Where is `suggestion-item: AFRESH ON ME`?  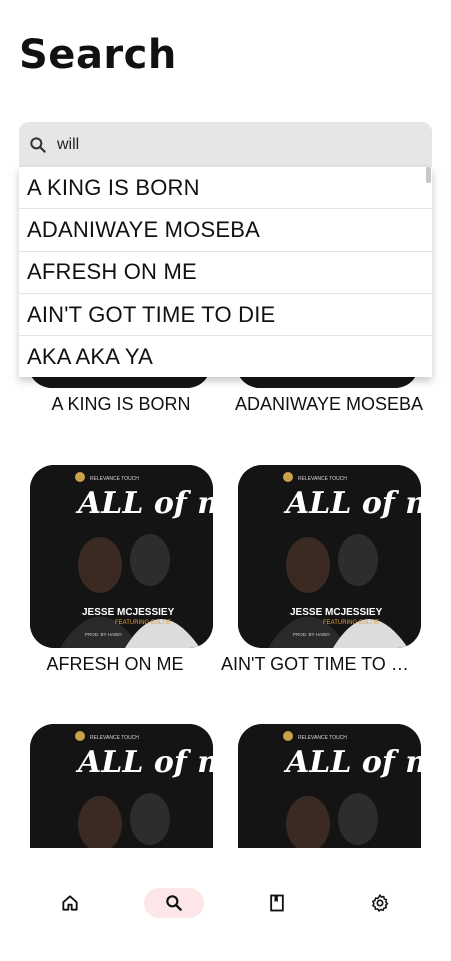 suggestion-item: AFRESH ON ME is located at coordinates (225, 273).